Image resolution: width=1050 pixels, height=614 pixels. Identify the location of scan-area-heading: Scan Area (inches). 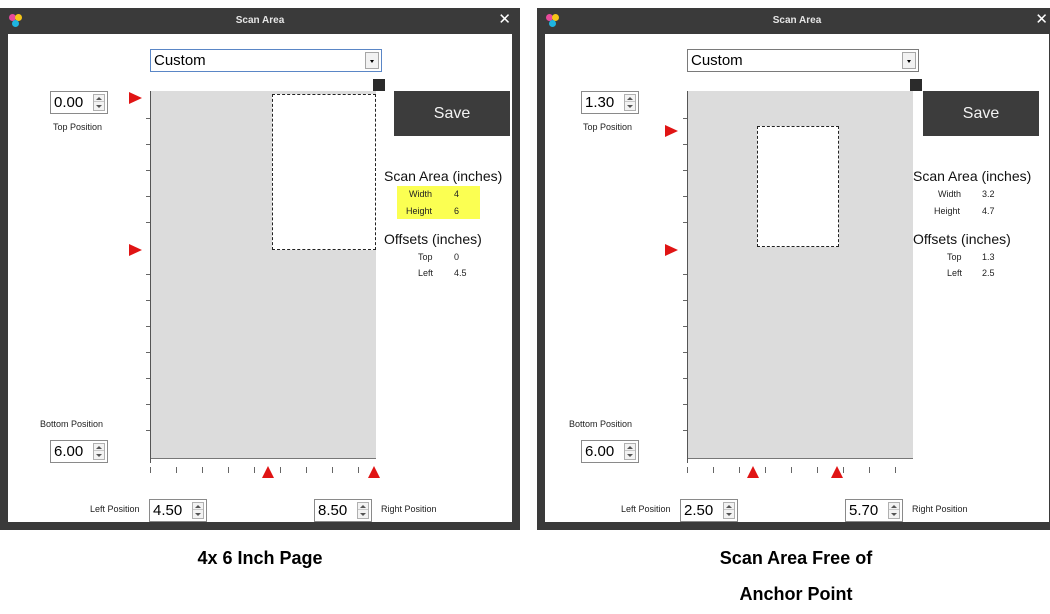
(443, 176).